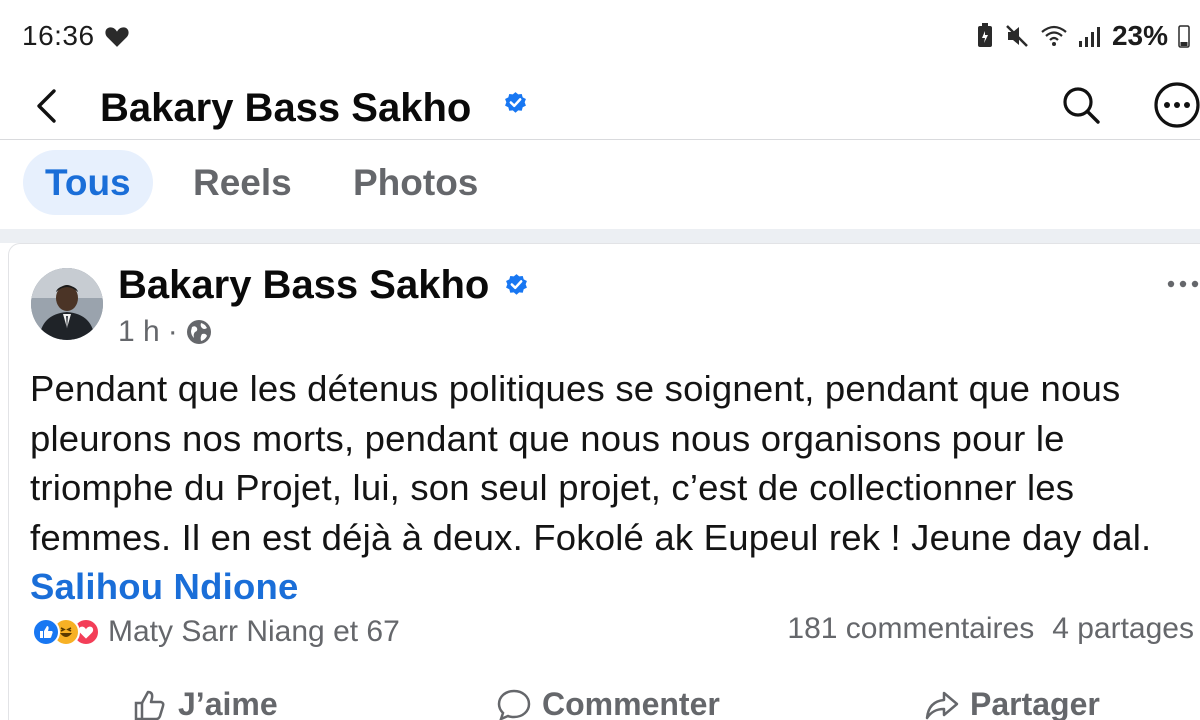 The width and height of the screenshot is (1200, 720). Describe the element at coordinates (303, 285) in the screenshot. I see `post-author: Bakary Bass Sakho` at that location.